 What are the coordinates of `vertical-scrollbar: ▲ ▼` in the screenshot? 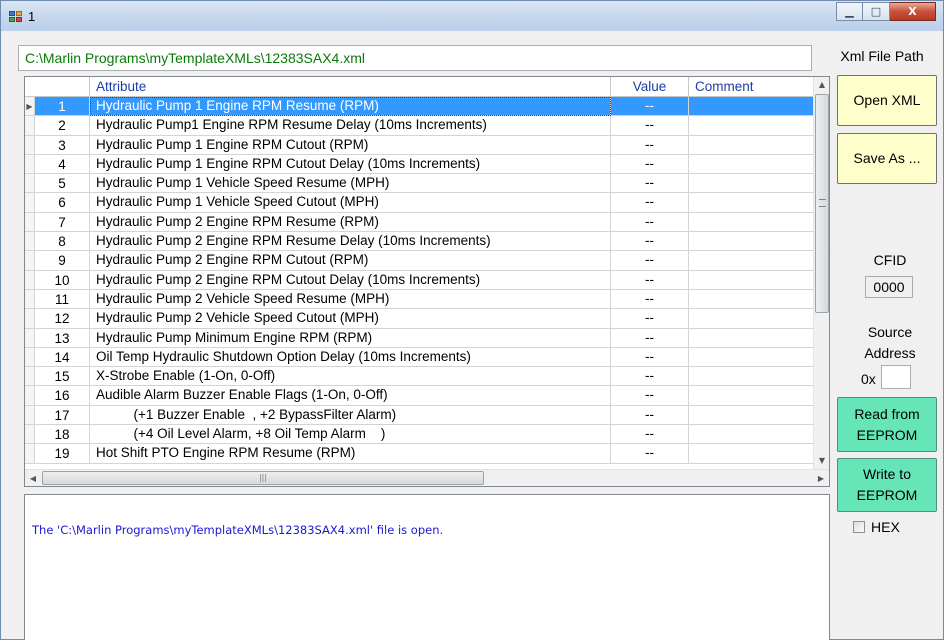 It's located at (821, 273).